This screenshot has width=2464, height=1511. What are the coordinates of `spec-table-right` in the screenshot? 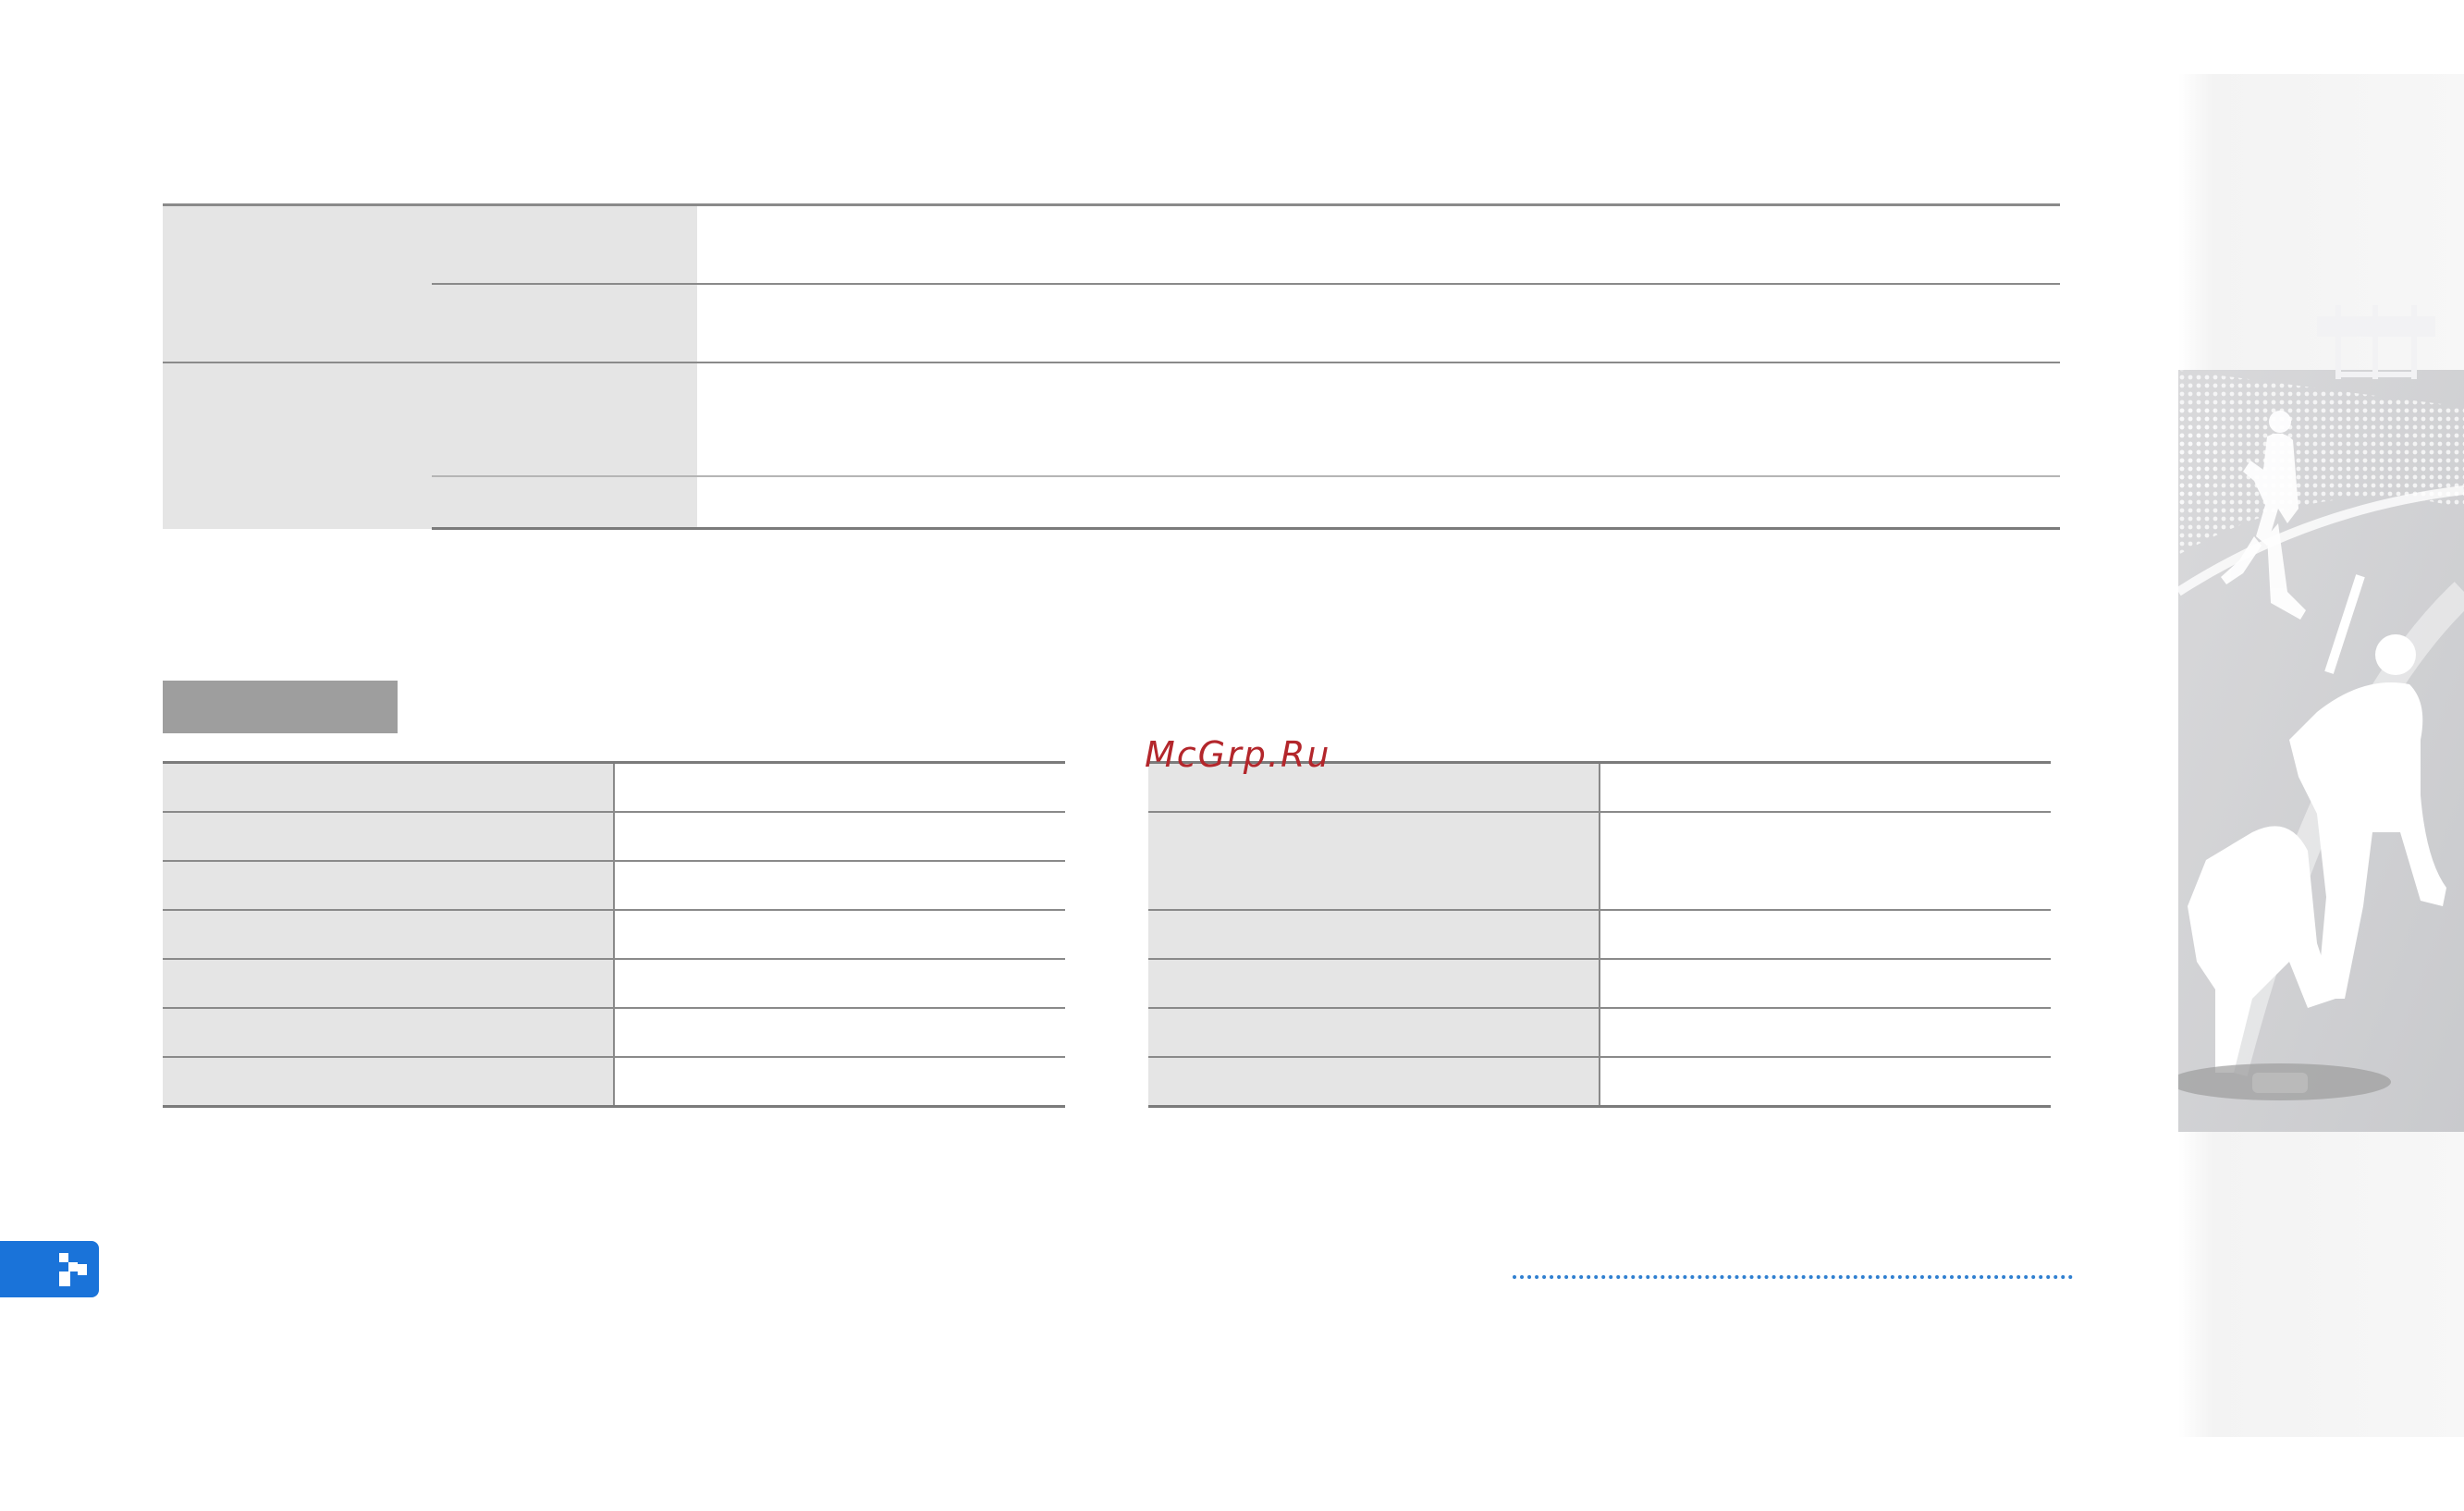 It's located at (1599, 935).